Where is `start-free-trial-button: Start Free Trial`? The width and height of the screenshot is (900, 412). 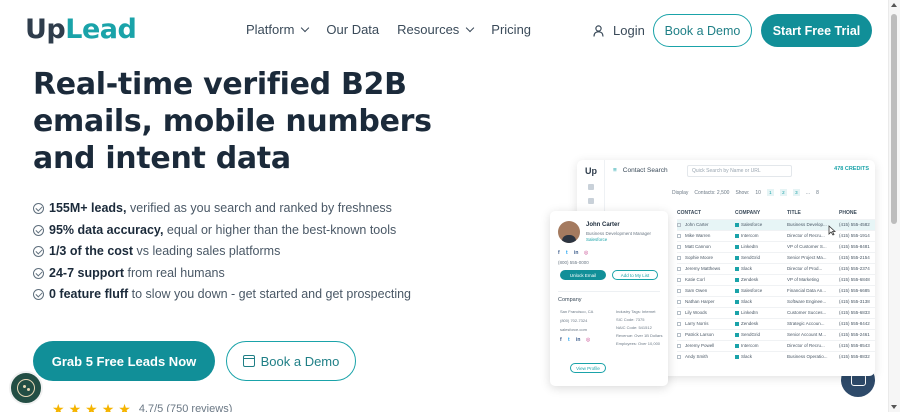 start-free-trial-button: Start Free Trial is located at coordinates (816, 30).